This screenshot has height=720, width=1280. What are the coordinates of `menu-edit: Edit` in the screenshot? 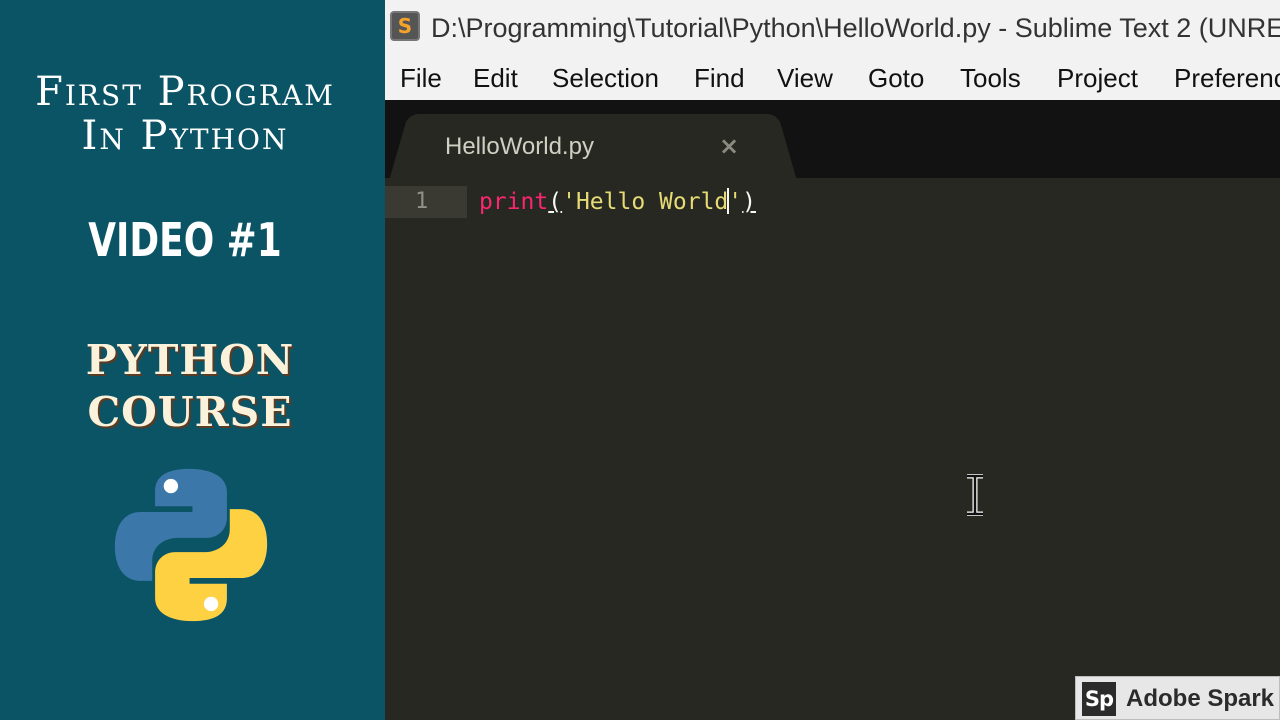 It's located at (495, 78).